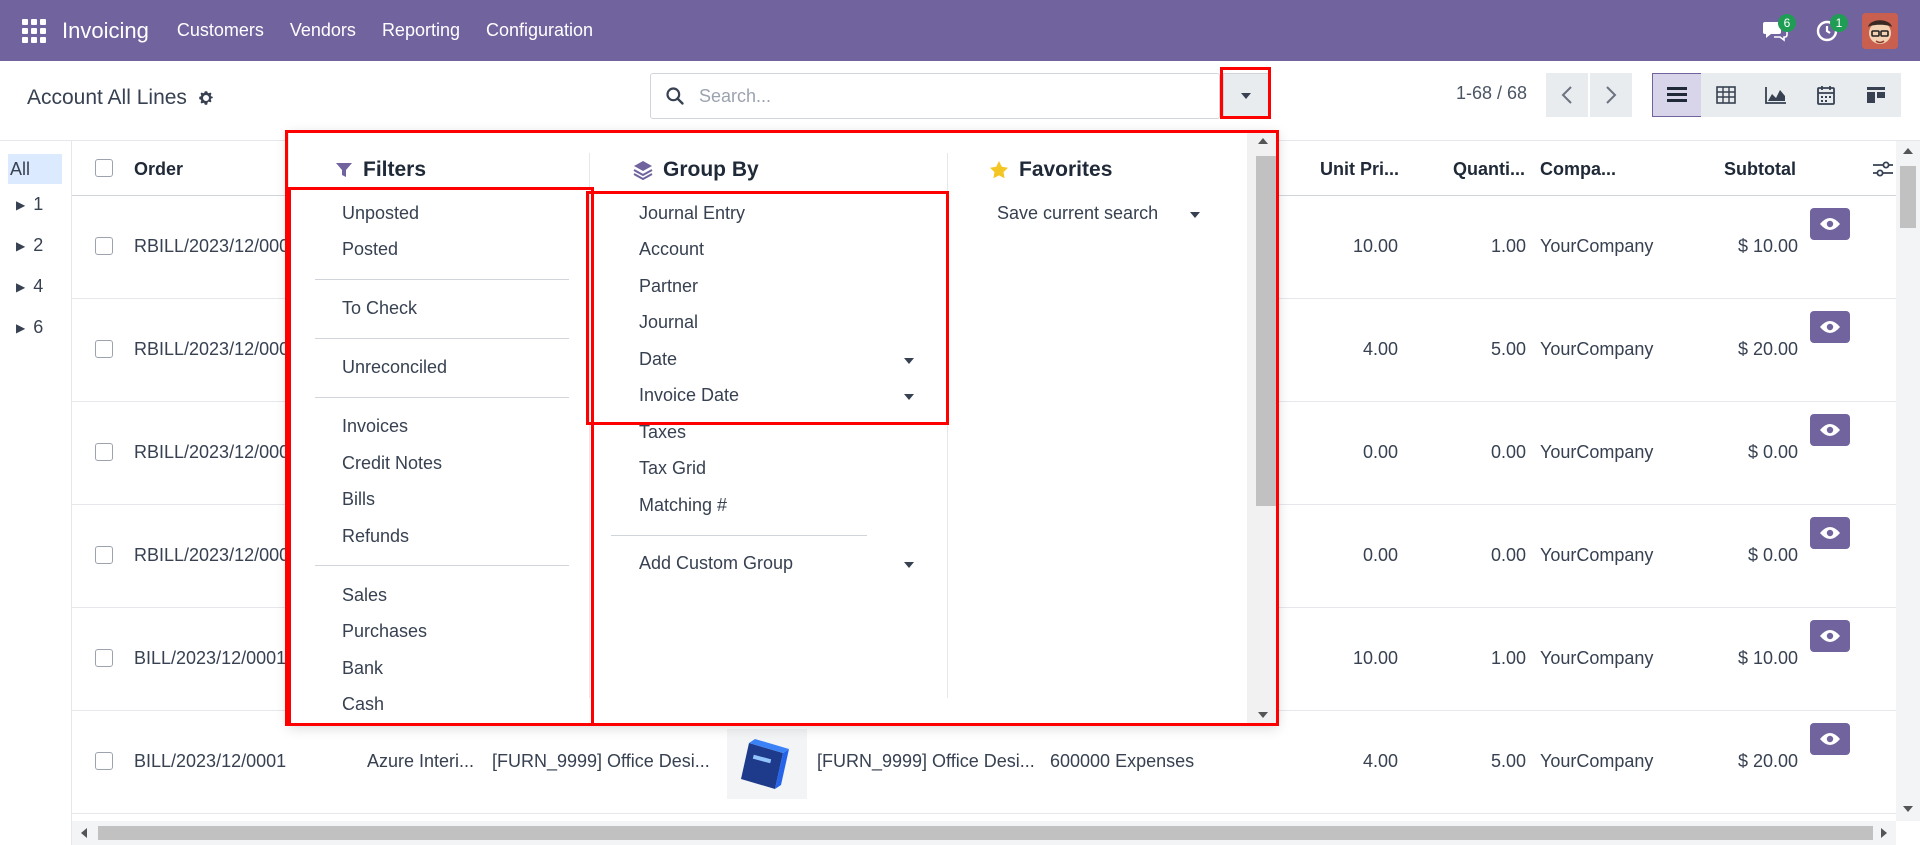 This screenshot has width=1920, height=845. I want to click on gear-icon, so click(206, 98).